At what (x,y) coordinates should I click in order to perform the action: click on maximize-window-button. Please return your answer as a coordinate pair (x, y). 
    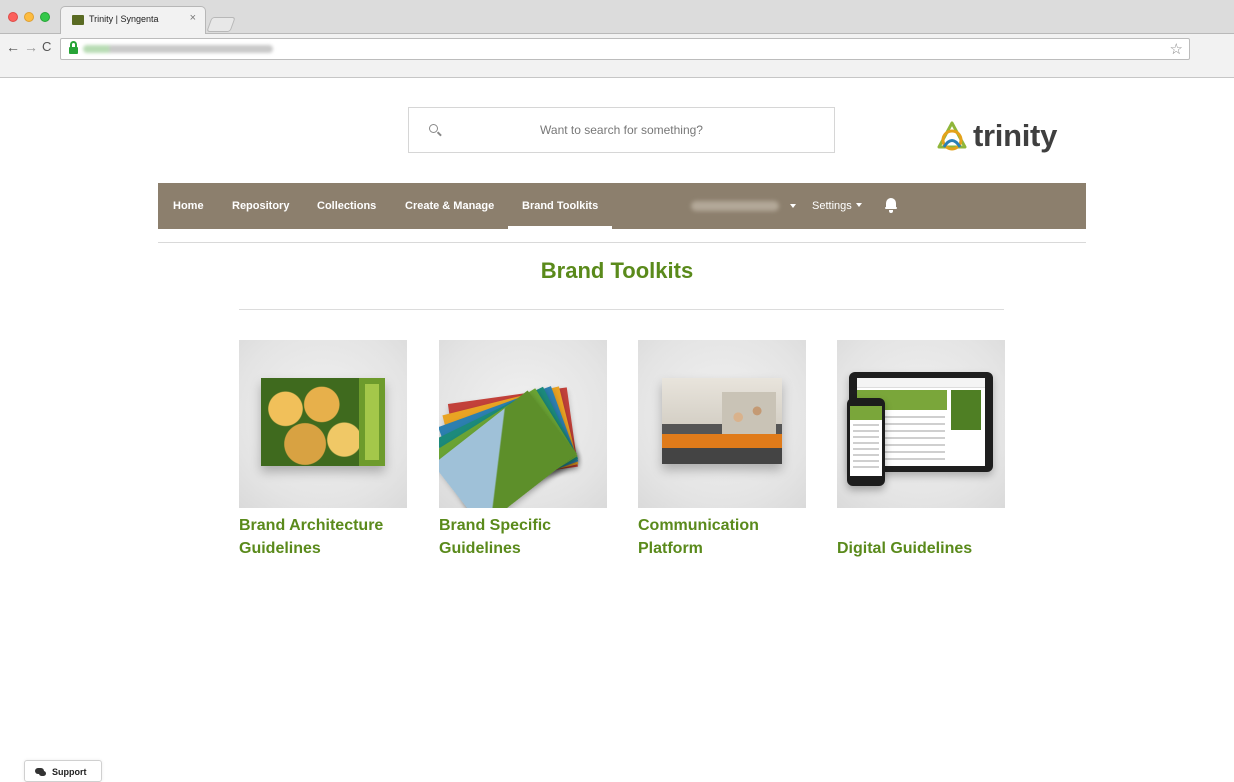
    Looking at the image, I should click on (45, 17).